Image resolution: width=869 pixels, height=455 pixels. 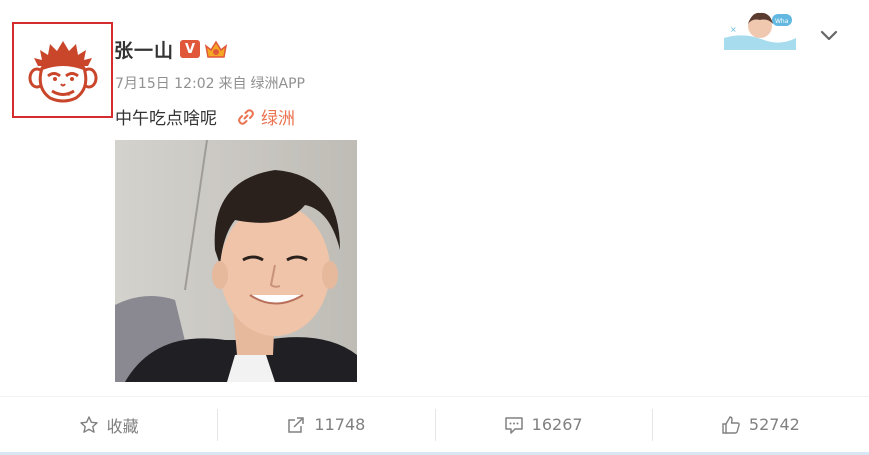 I want to click on comment-count: 16267, so click(x=557, y=424).